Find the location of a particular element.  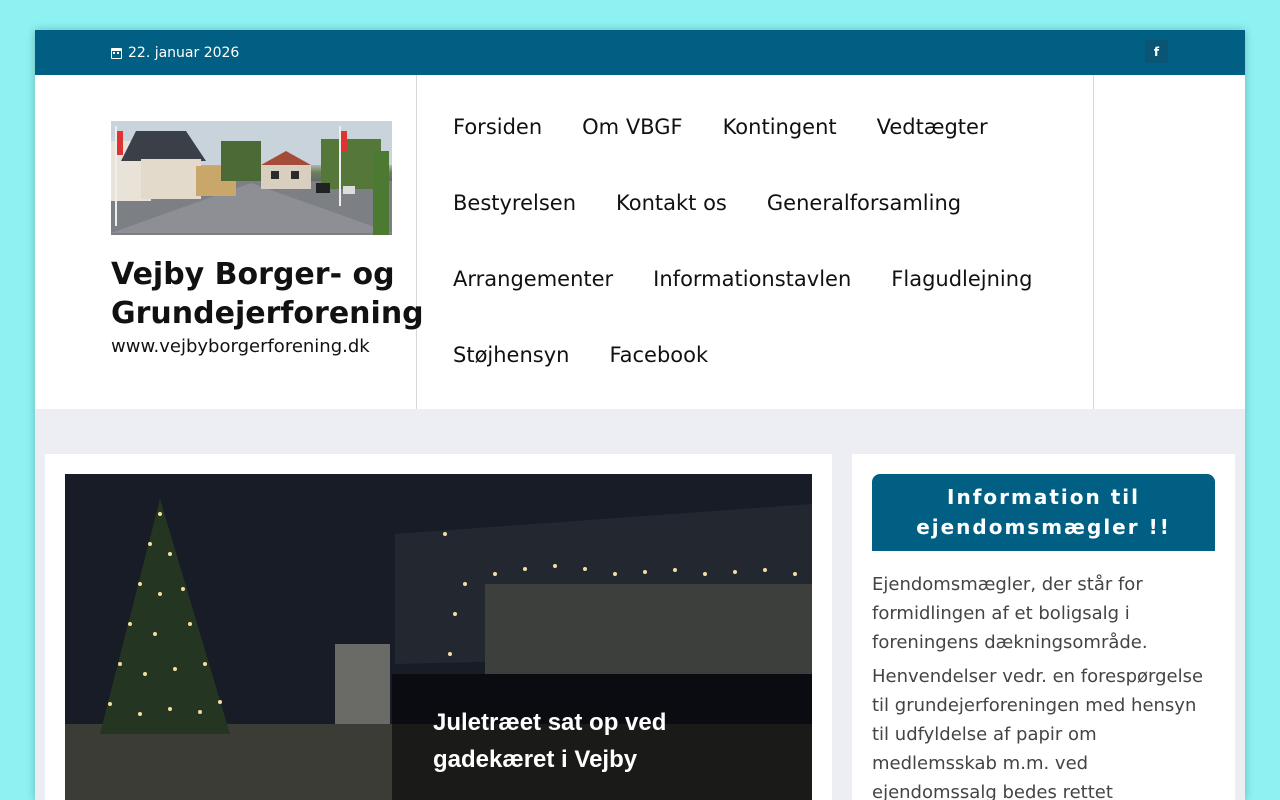

featured-post-title: Juletræet sat op ved gadekæret i Vejby is located at coordinates (598, 741).